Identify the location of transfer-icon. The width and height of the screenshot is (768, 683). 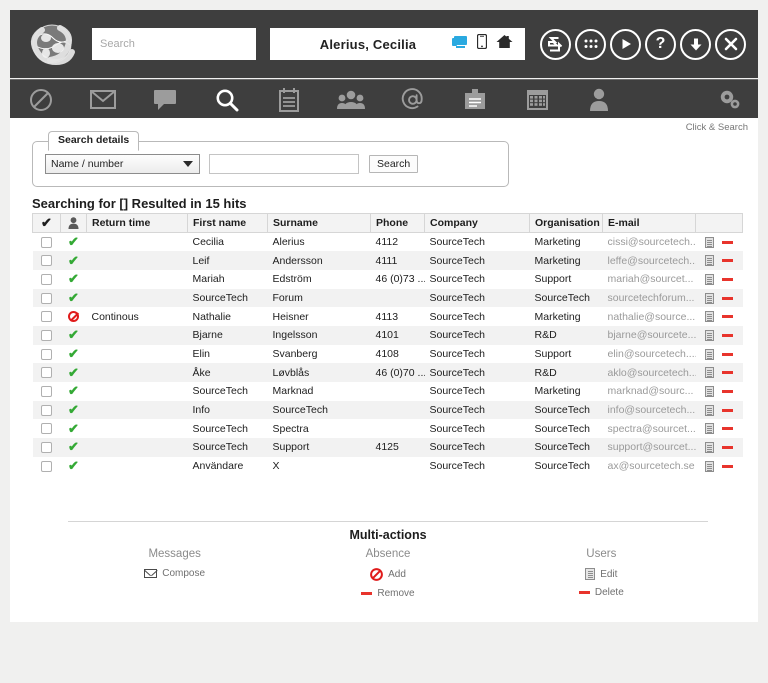
(555, 44).